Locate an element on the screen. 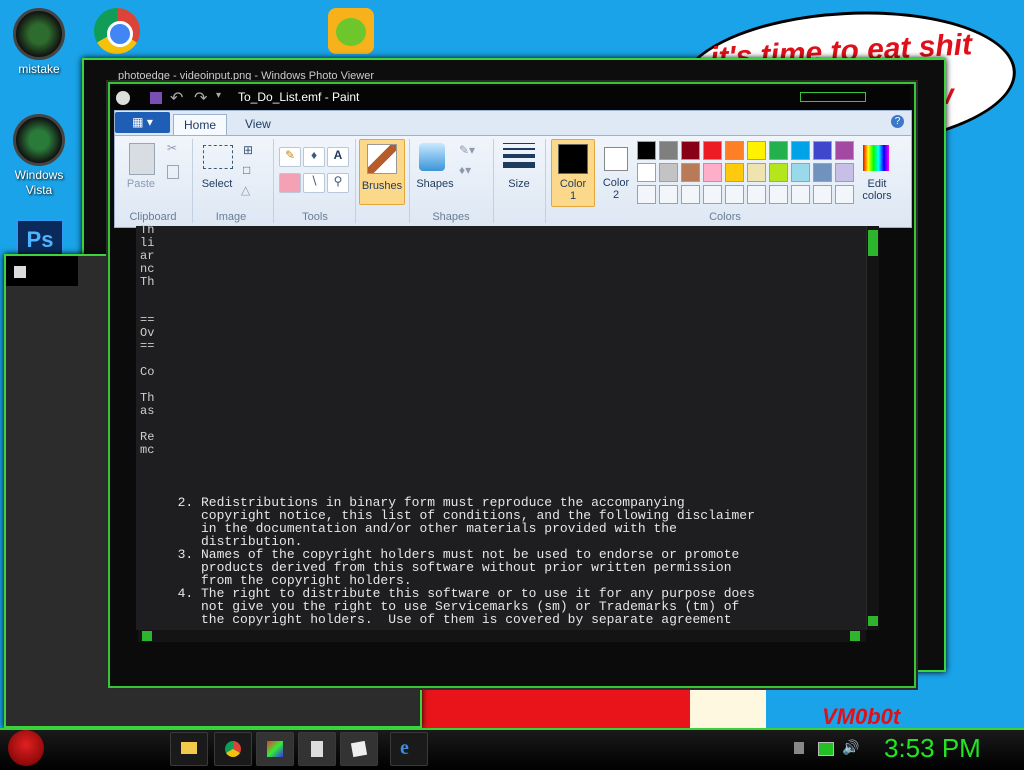 Image resolution: width=1024 pixels, height=770 pixels. desktop-icon-chrome is located at coordinates (117, 32).